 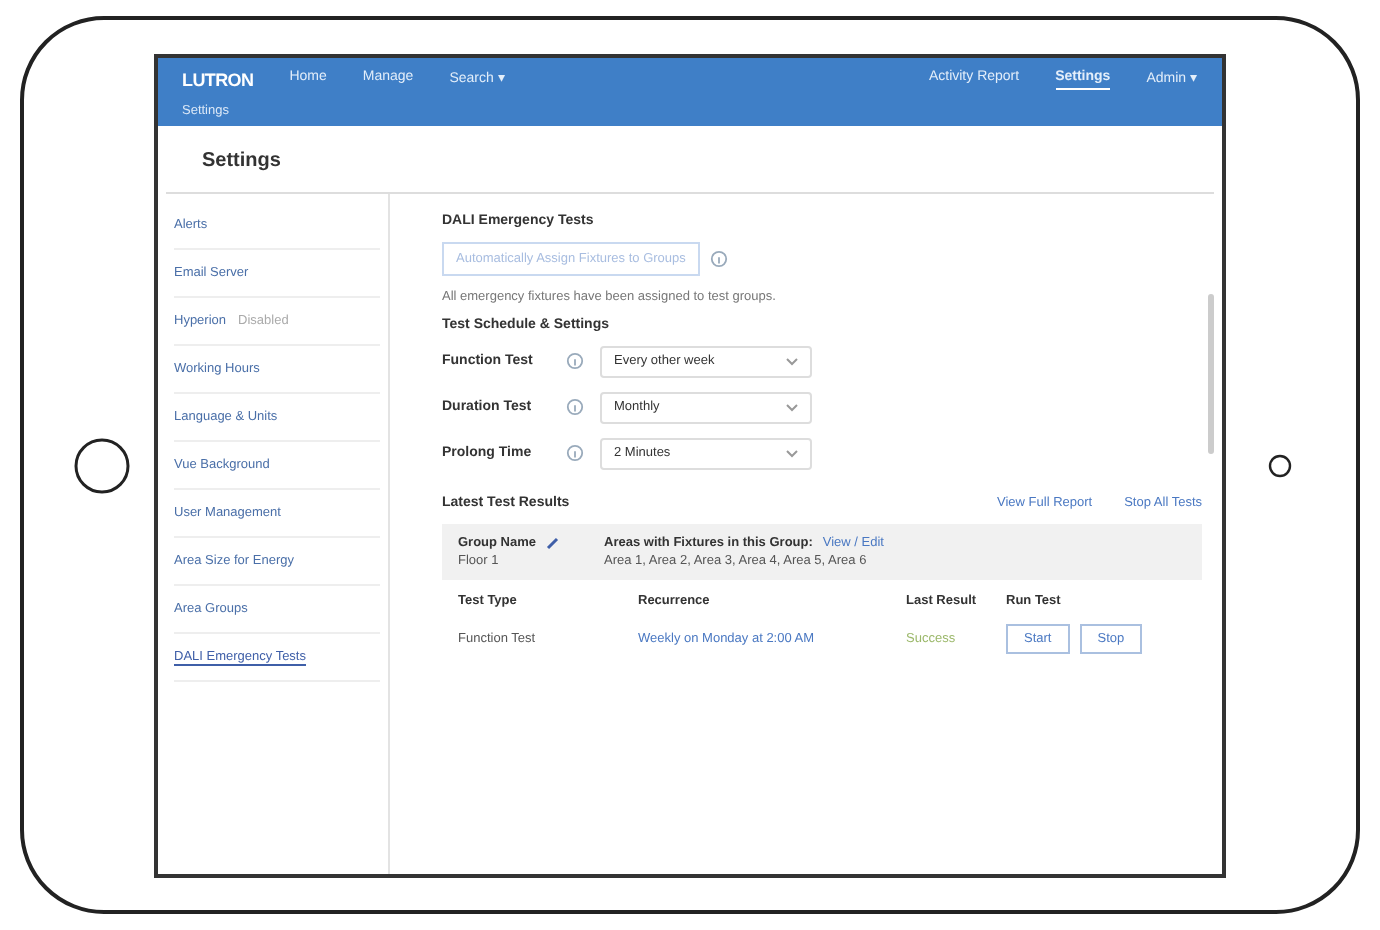 What do you see at coordinates (218, 80) in the screenshot?
I see `logo: LUTRON` at bounding box center [218, 80].